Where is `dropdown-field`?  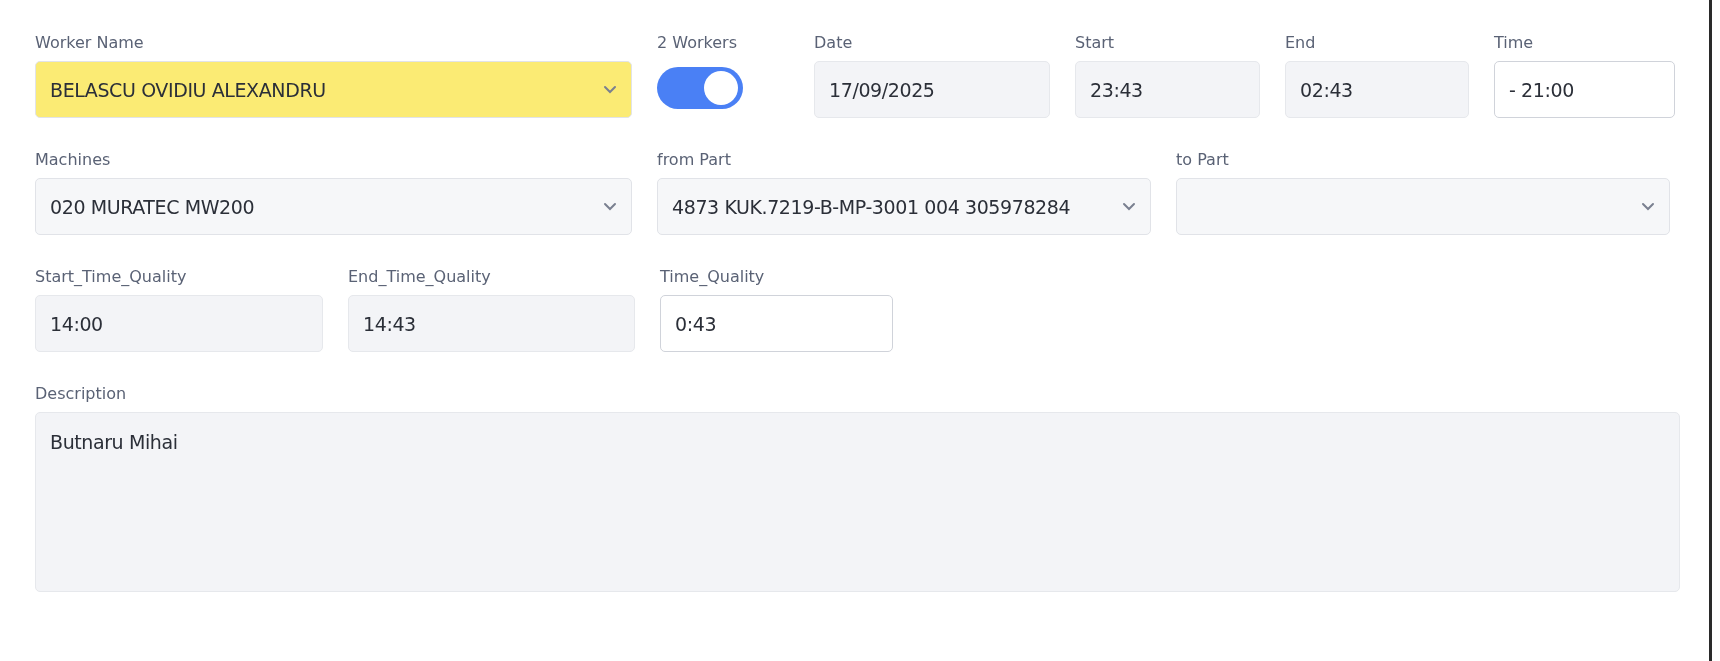 dropdown-field is located at coordinates (1423, 206).